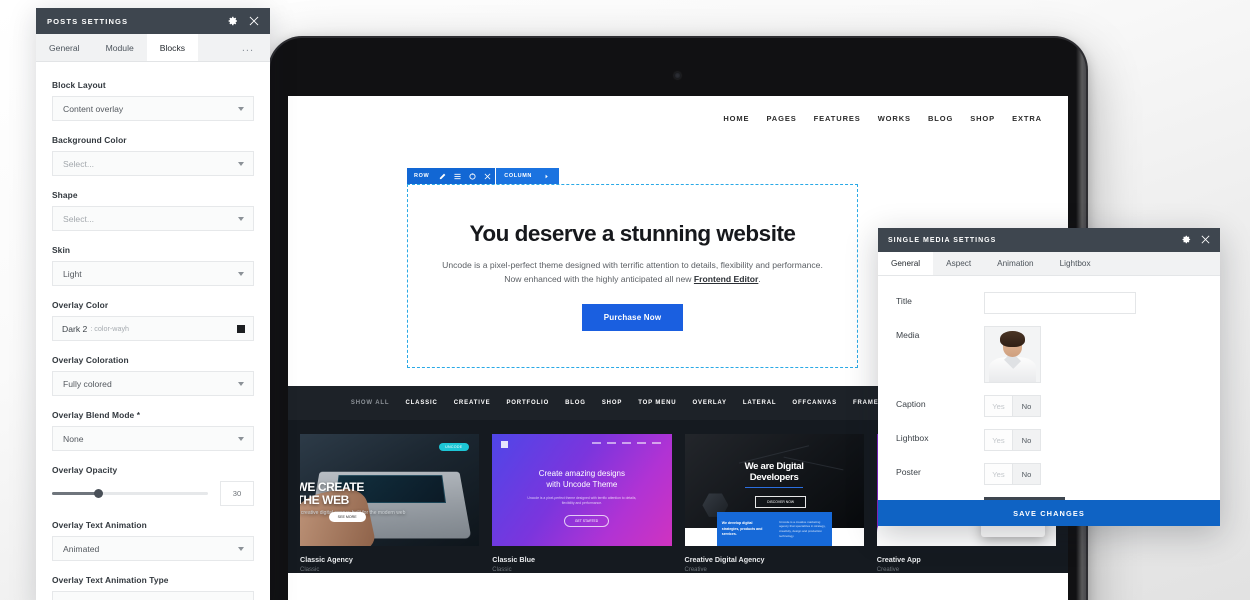  I want to click on caption-toggle: Yes No, so click(1012, 406).